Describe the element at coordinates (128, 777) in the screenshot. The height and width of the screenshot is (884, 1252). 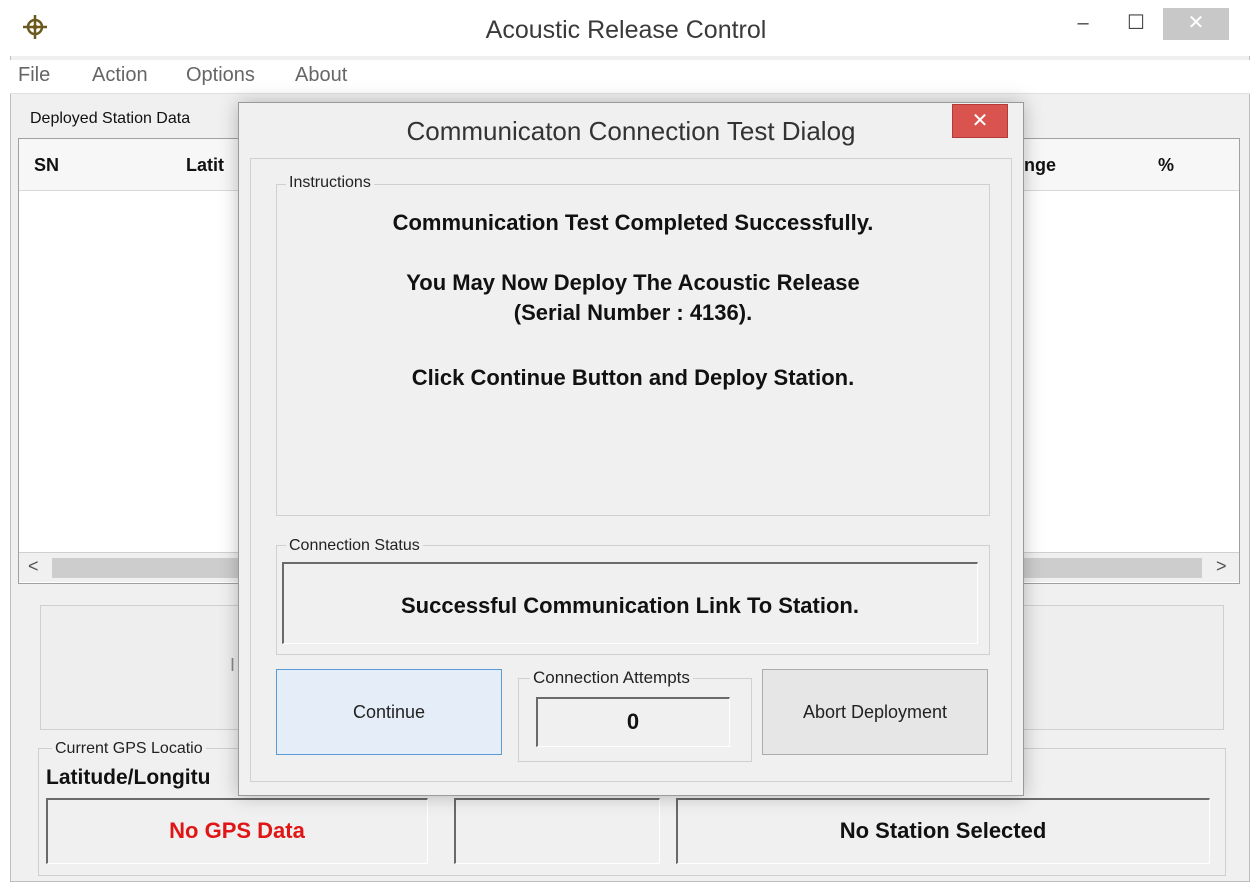
I see `lat-long-heading: Latitude/Longitu` at that location.